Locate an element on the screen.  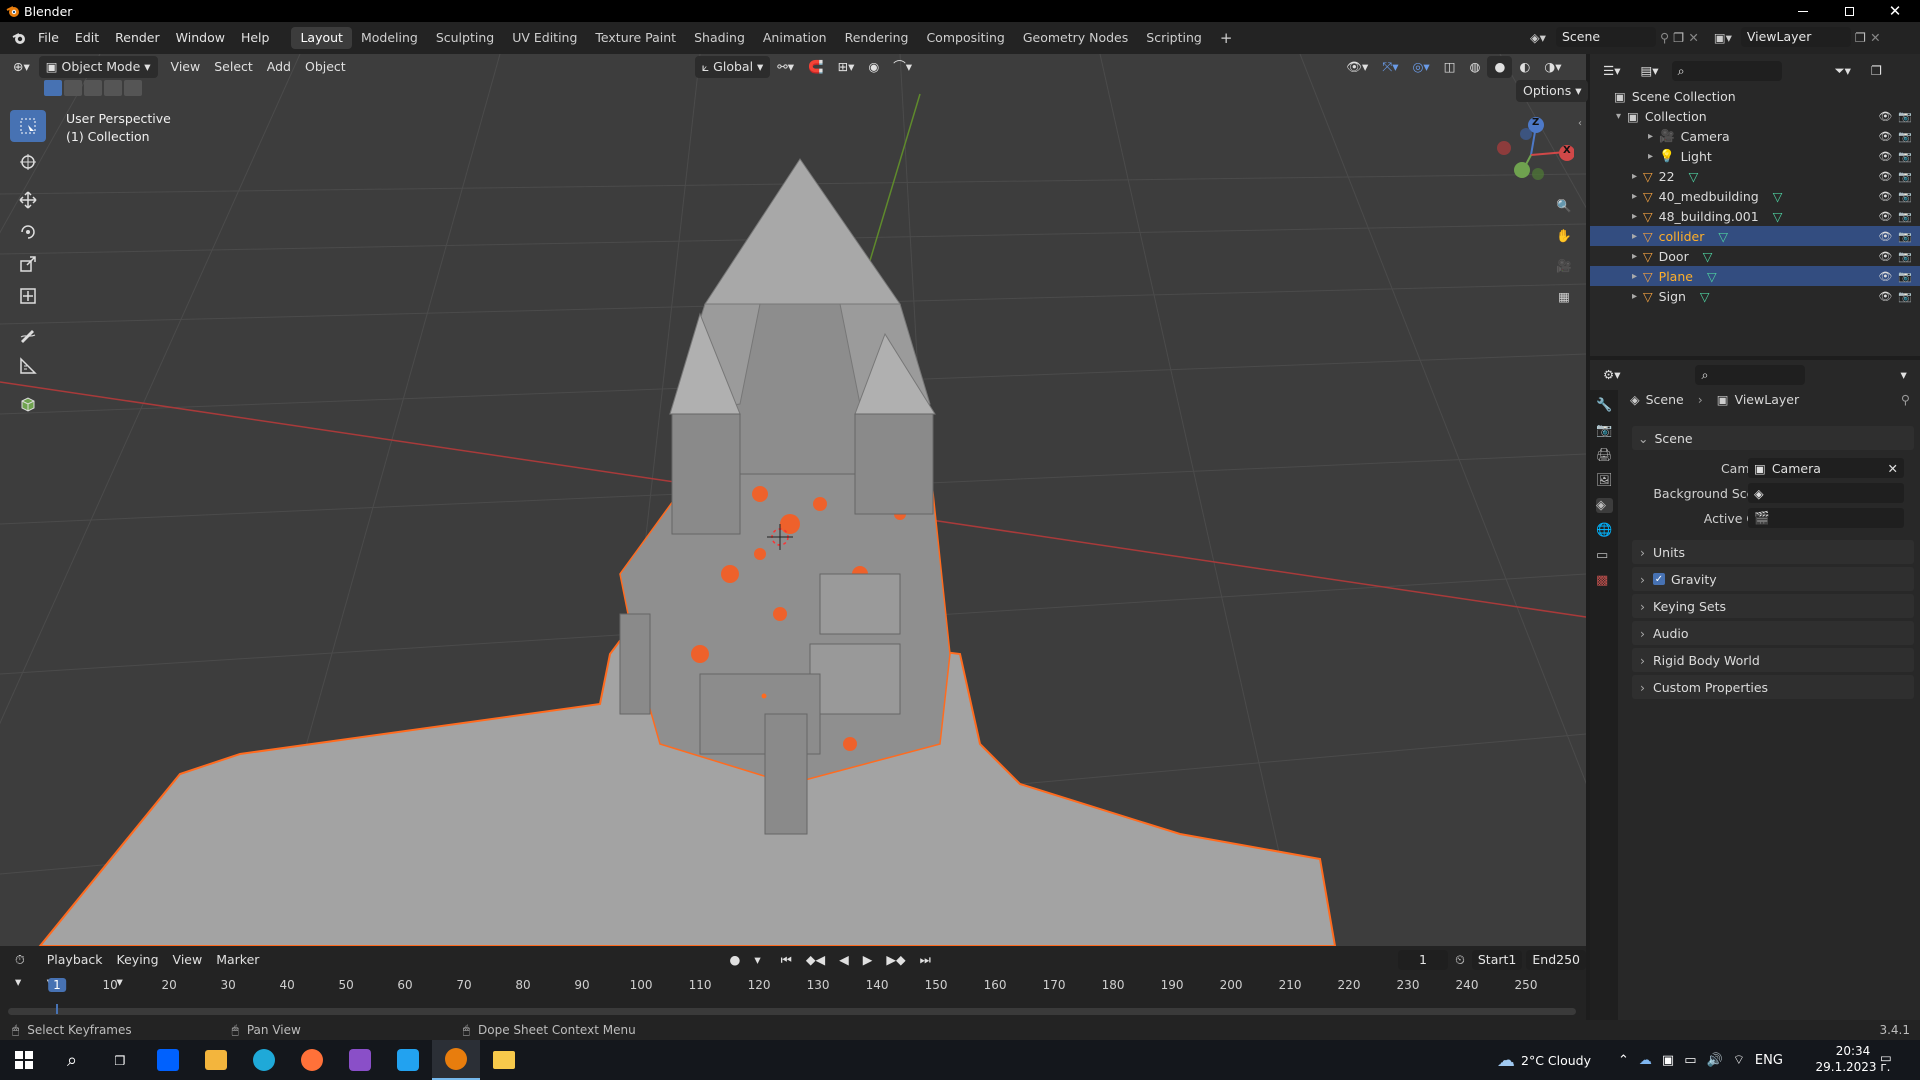
store-button is located at coordinates (216, 1060).